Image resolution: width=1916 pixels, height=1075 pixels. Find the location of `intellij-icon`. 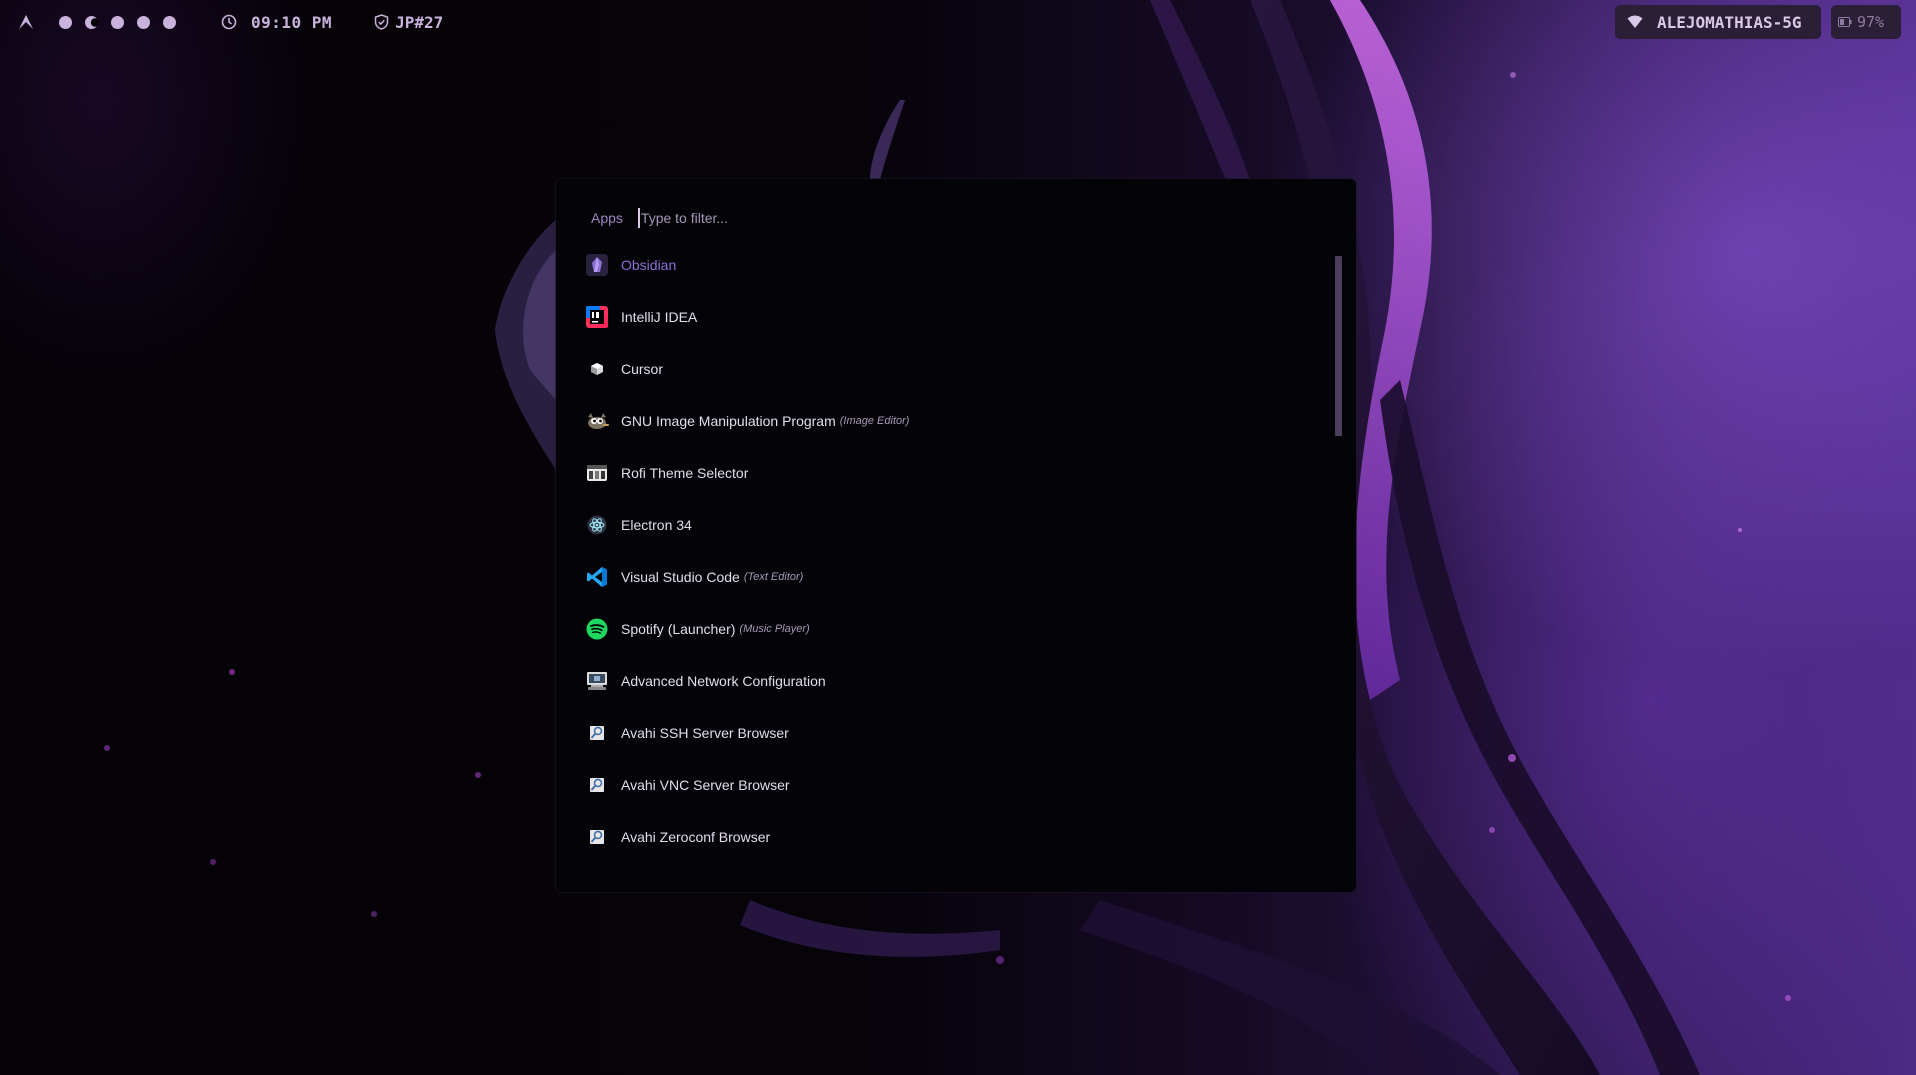

intellij-icon is located at coordinates (597, 317).